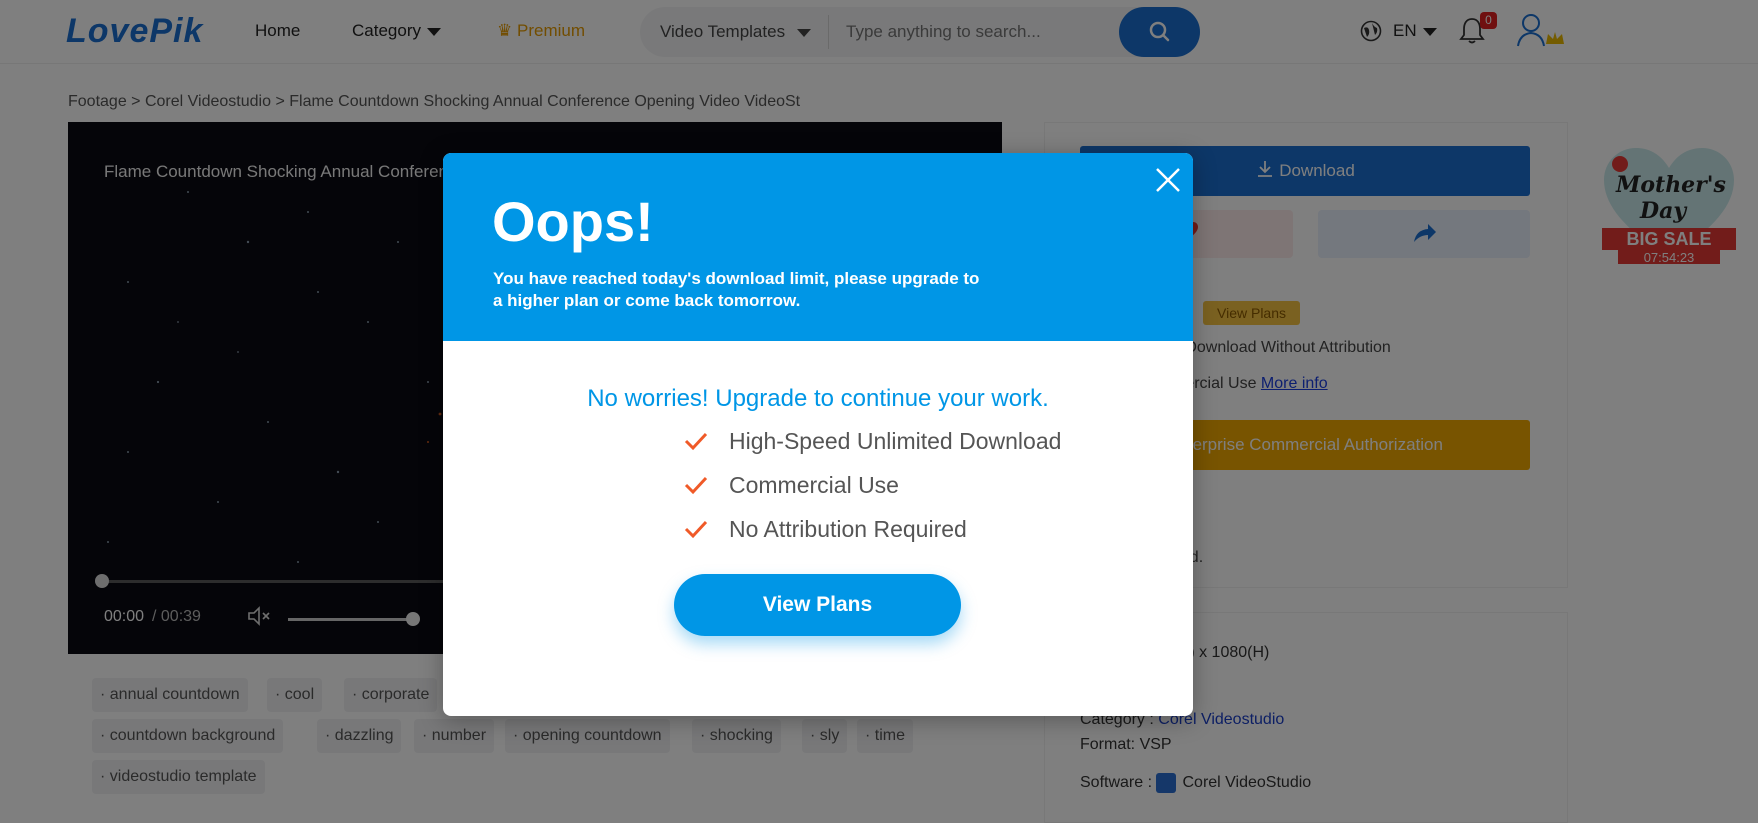 This screenshot has height=823, width=1758. What do you see at coordinates (1168, 180) in the screenshot?
I see `close-icon` at bounding box center [1168, 180].